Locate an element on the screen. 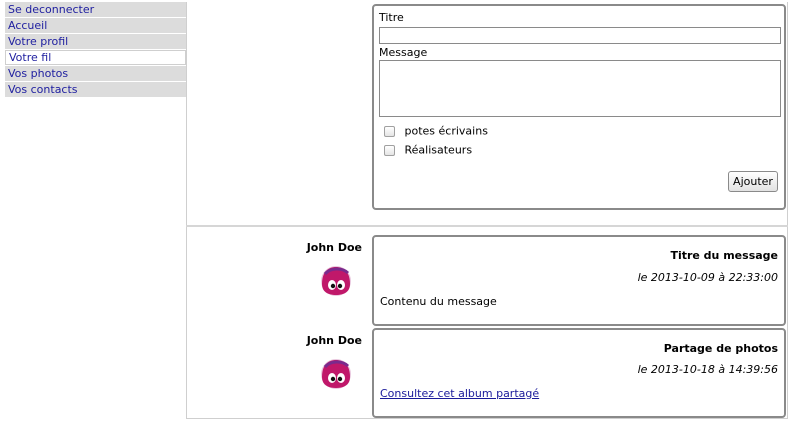 This screenshot has height=425, width=791. group-option-writers: potes écrivains is located at coordinates (436, 131).